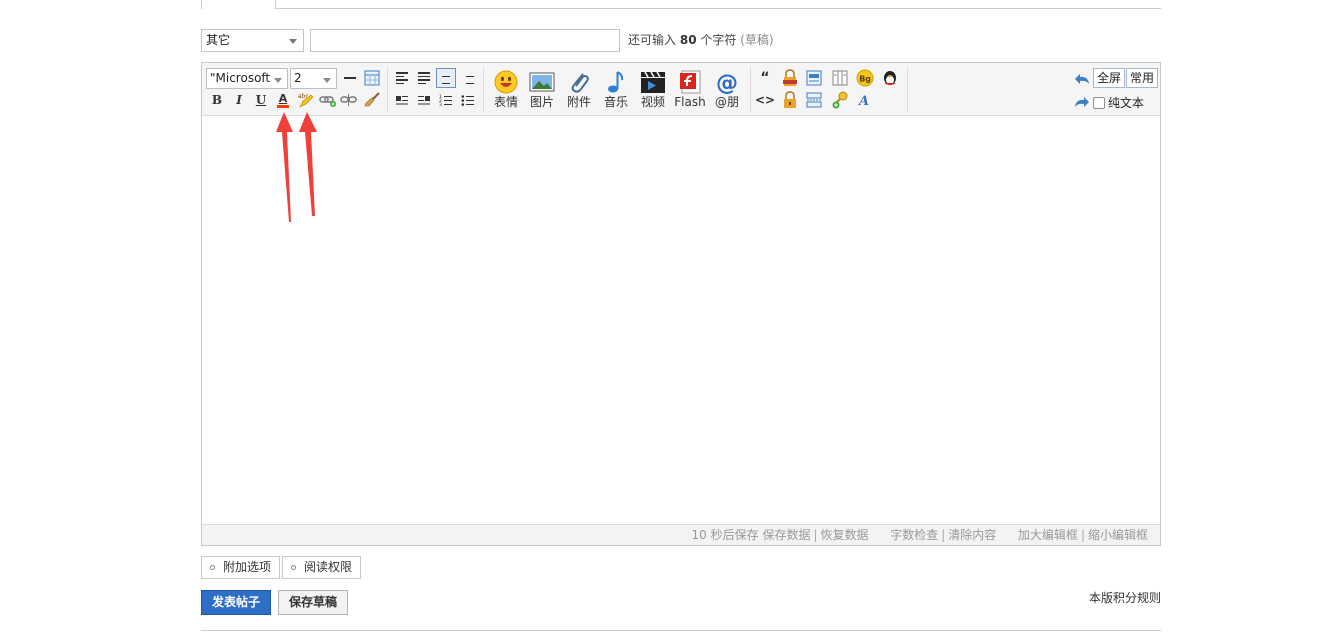 The image size is (1334, 635). I want to click on image-button: 图片, so click(542, 91).